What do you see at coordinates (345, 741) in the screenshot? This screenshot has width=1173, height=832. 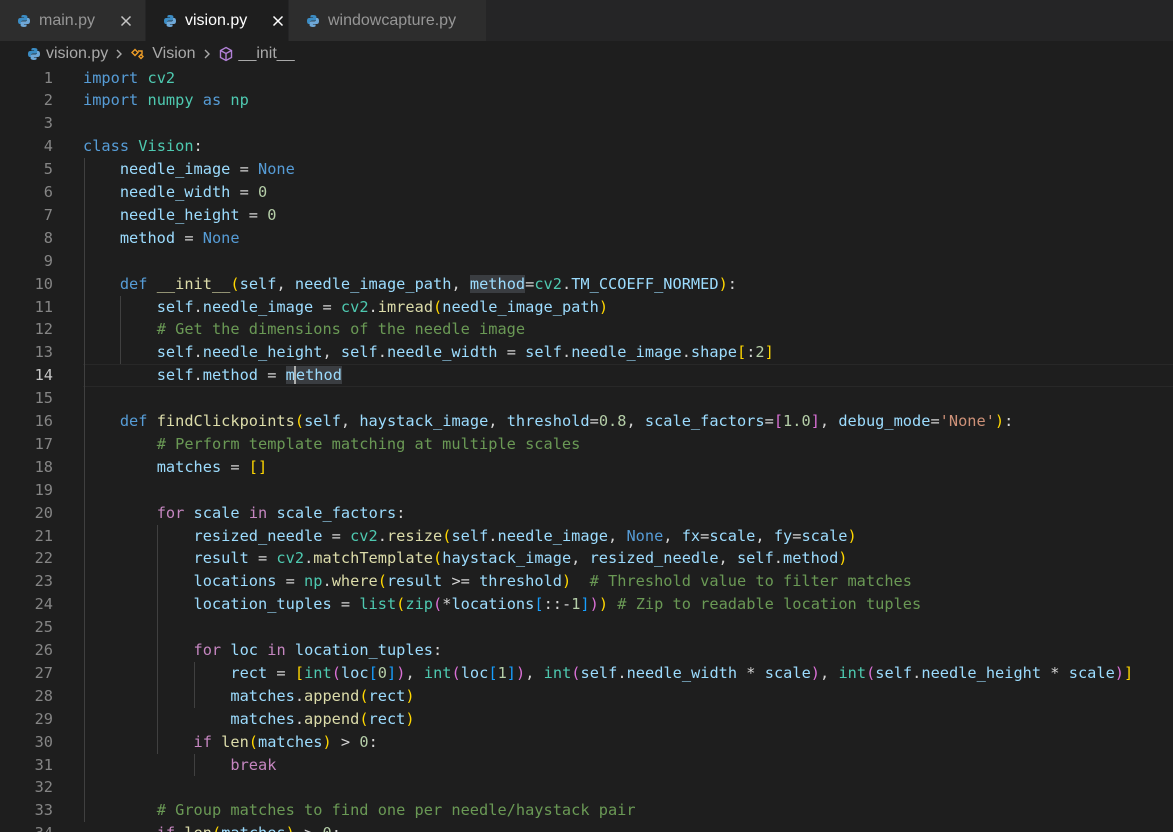 I see `code-token: >` at bounding box center [345, 741].